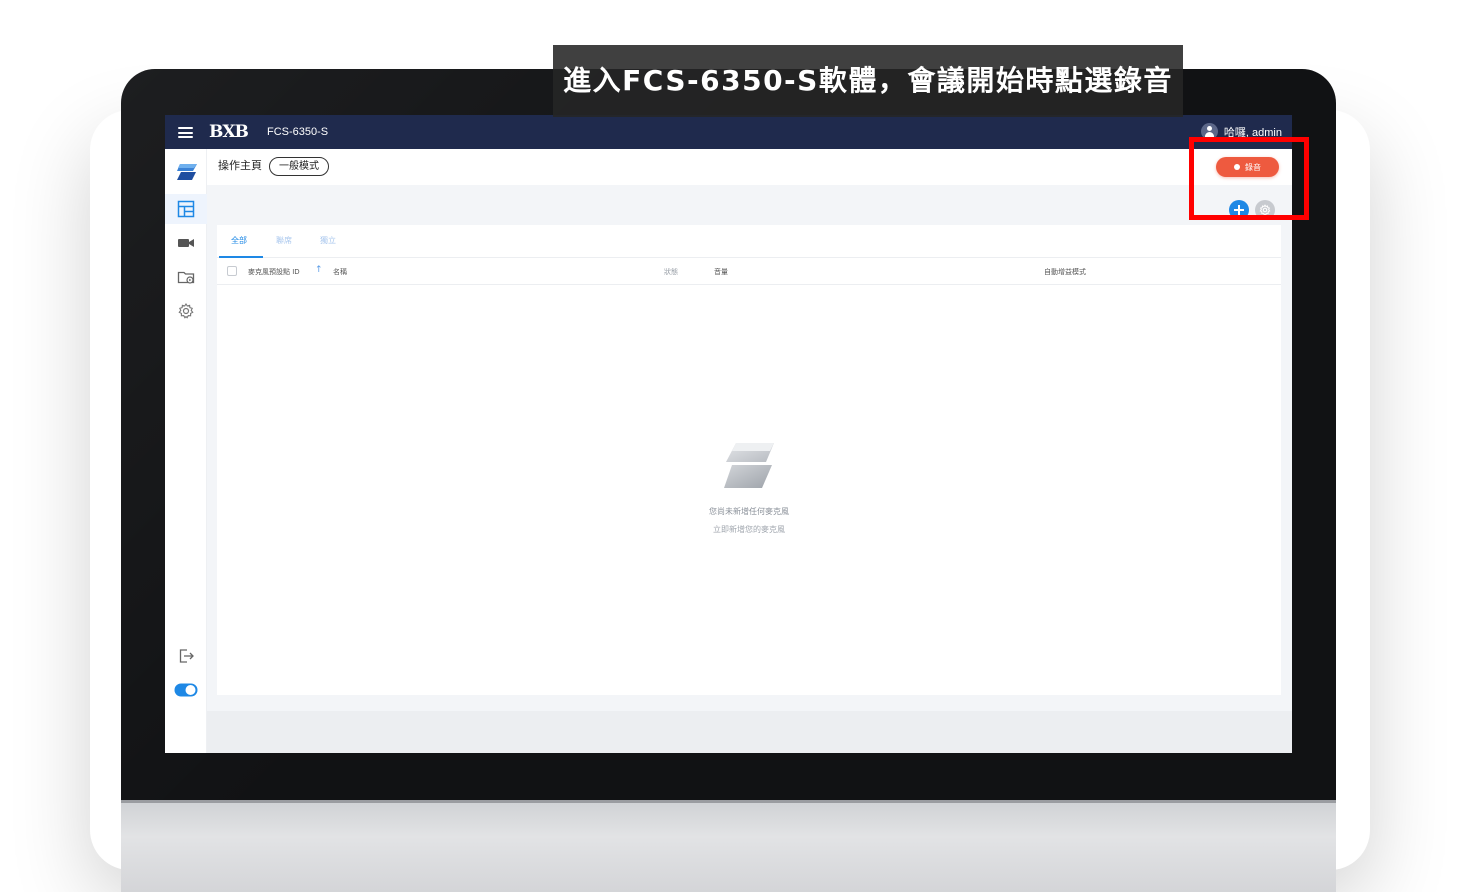 Image resolution: width=1459 pixels, height=892 pixels. Describe the element at coordinates (186, 451) in the screenshot. I see `sidebar` at that location.